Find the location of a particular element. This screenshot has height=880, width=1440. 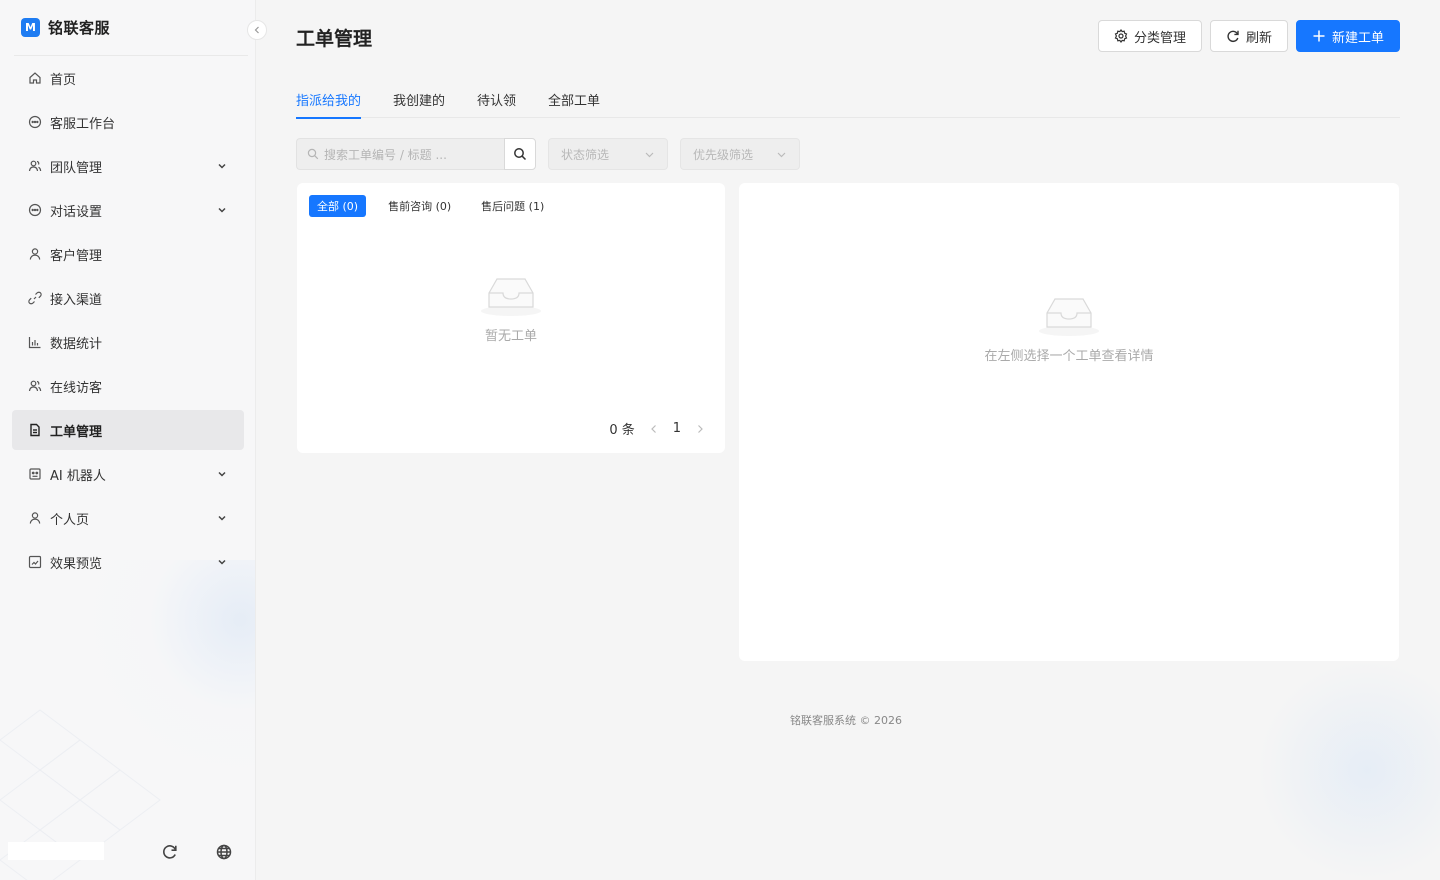

logo-mark-icon: M is located at coordinates (30, 27).